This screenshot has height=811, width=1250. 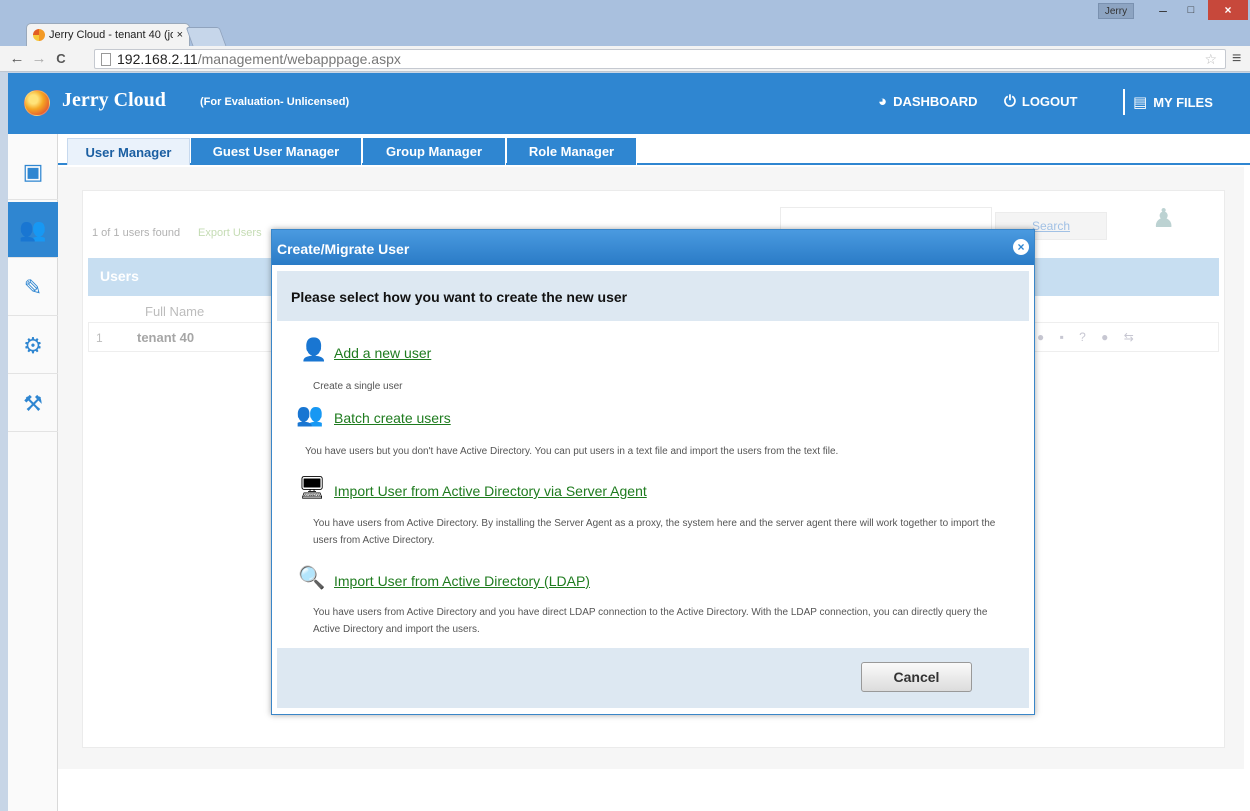 I want to click on sidebar-item-users: 👥, so click(x=33, y=230).